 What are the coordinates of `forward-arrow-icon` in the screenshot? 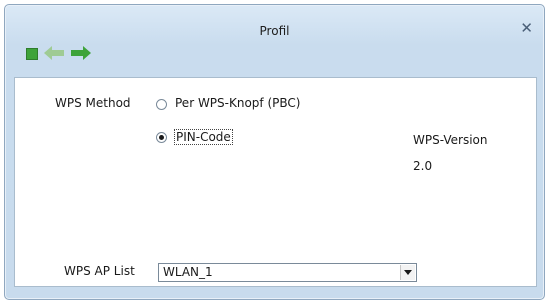 It's located at (80, 53).